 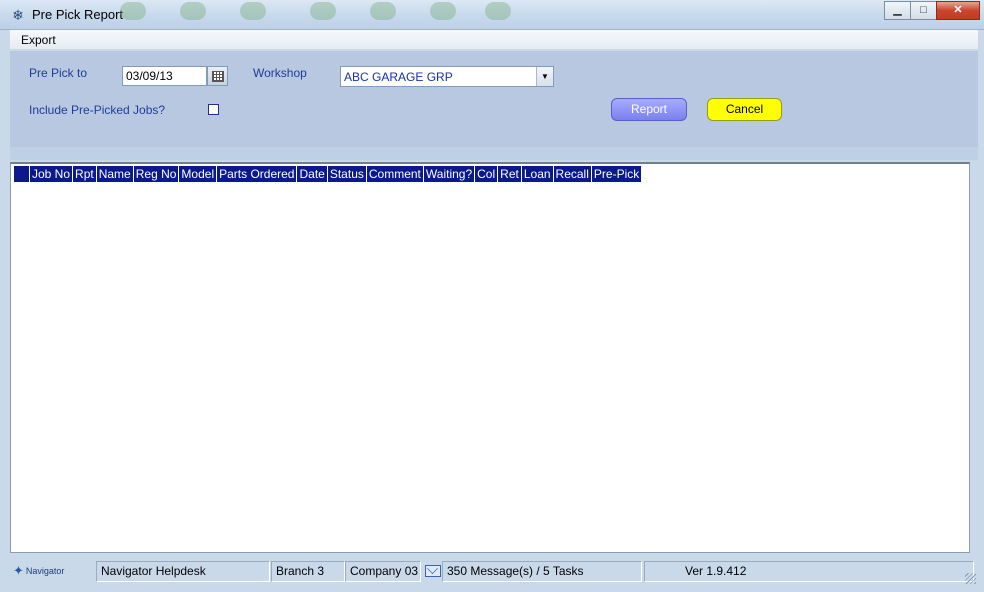 I want to click on panel-divider, so click(x=494, y=153).